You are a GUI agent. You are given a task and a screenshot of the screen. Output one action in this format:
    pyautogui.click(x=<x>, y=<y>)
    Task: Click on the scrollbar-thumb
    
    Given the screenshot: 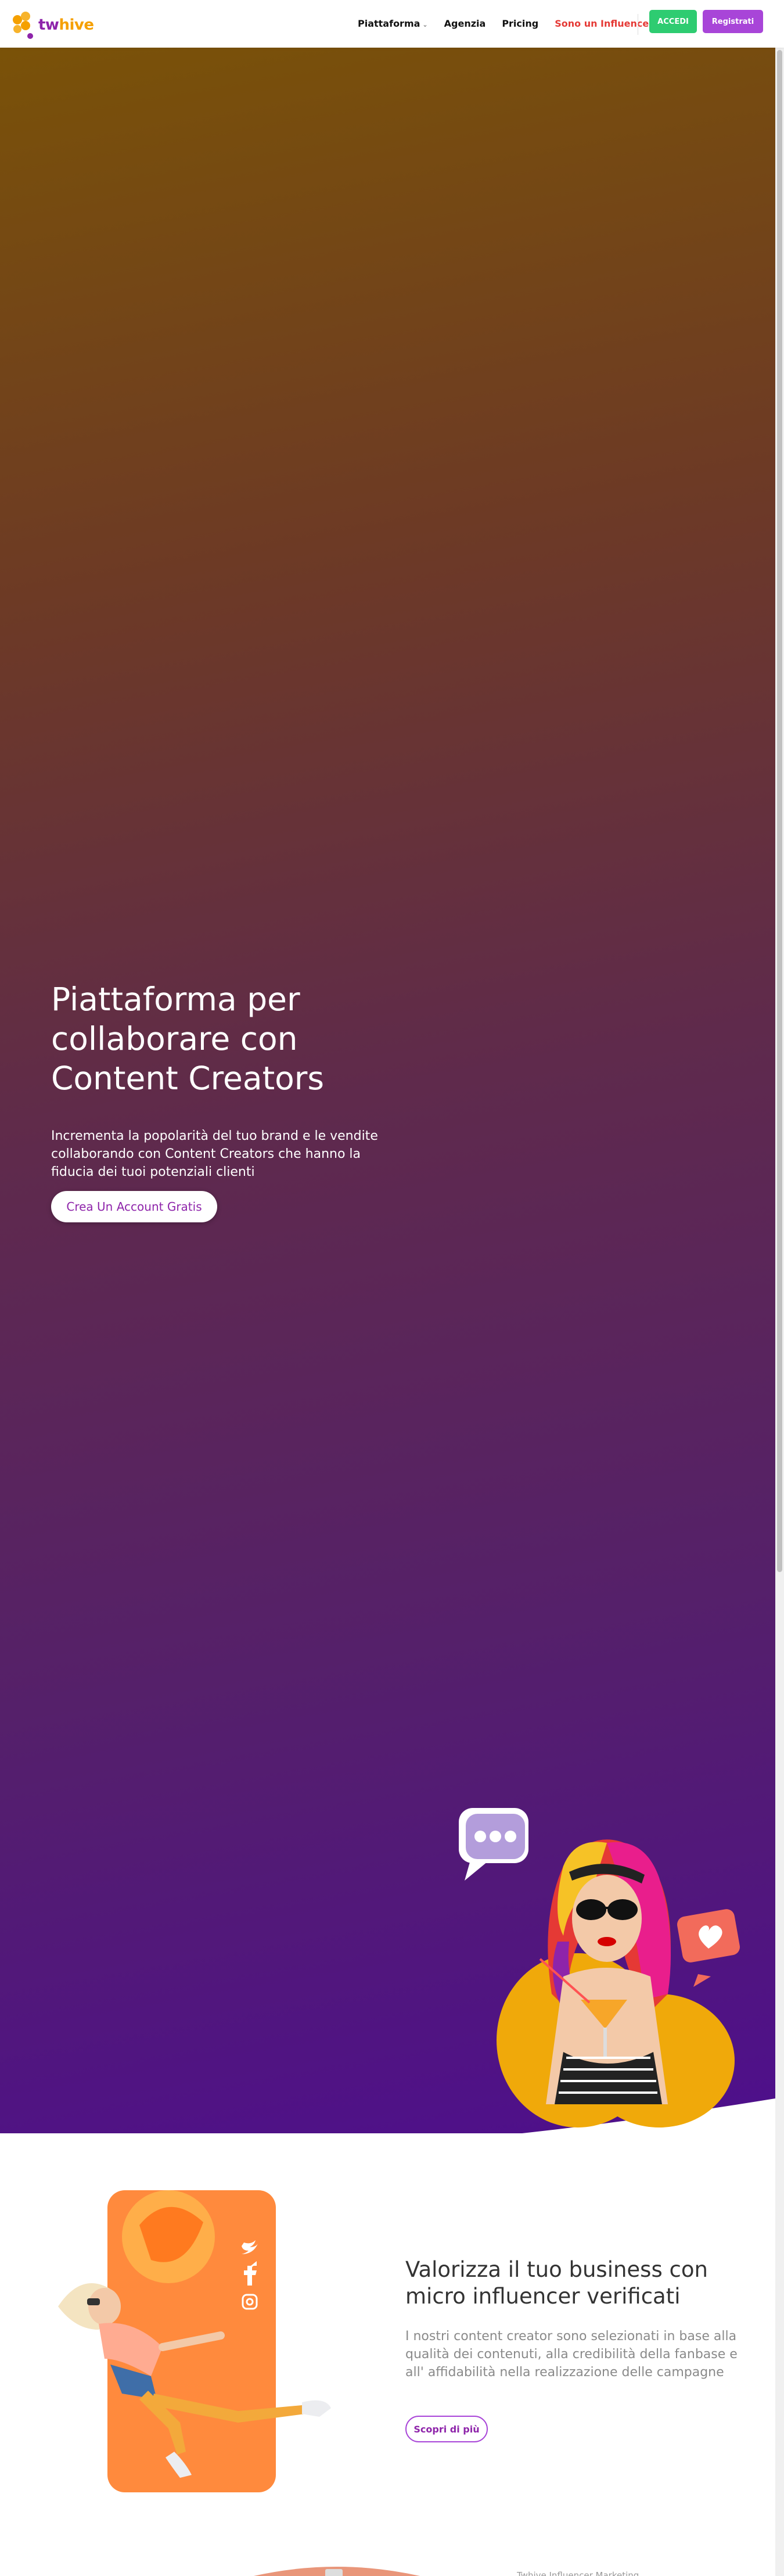 What is the action you would take?
    pyautogui.click(x=780, y=811)
    